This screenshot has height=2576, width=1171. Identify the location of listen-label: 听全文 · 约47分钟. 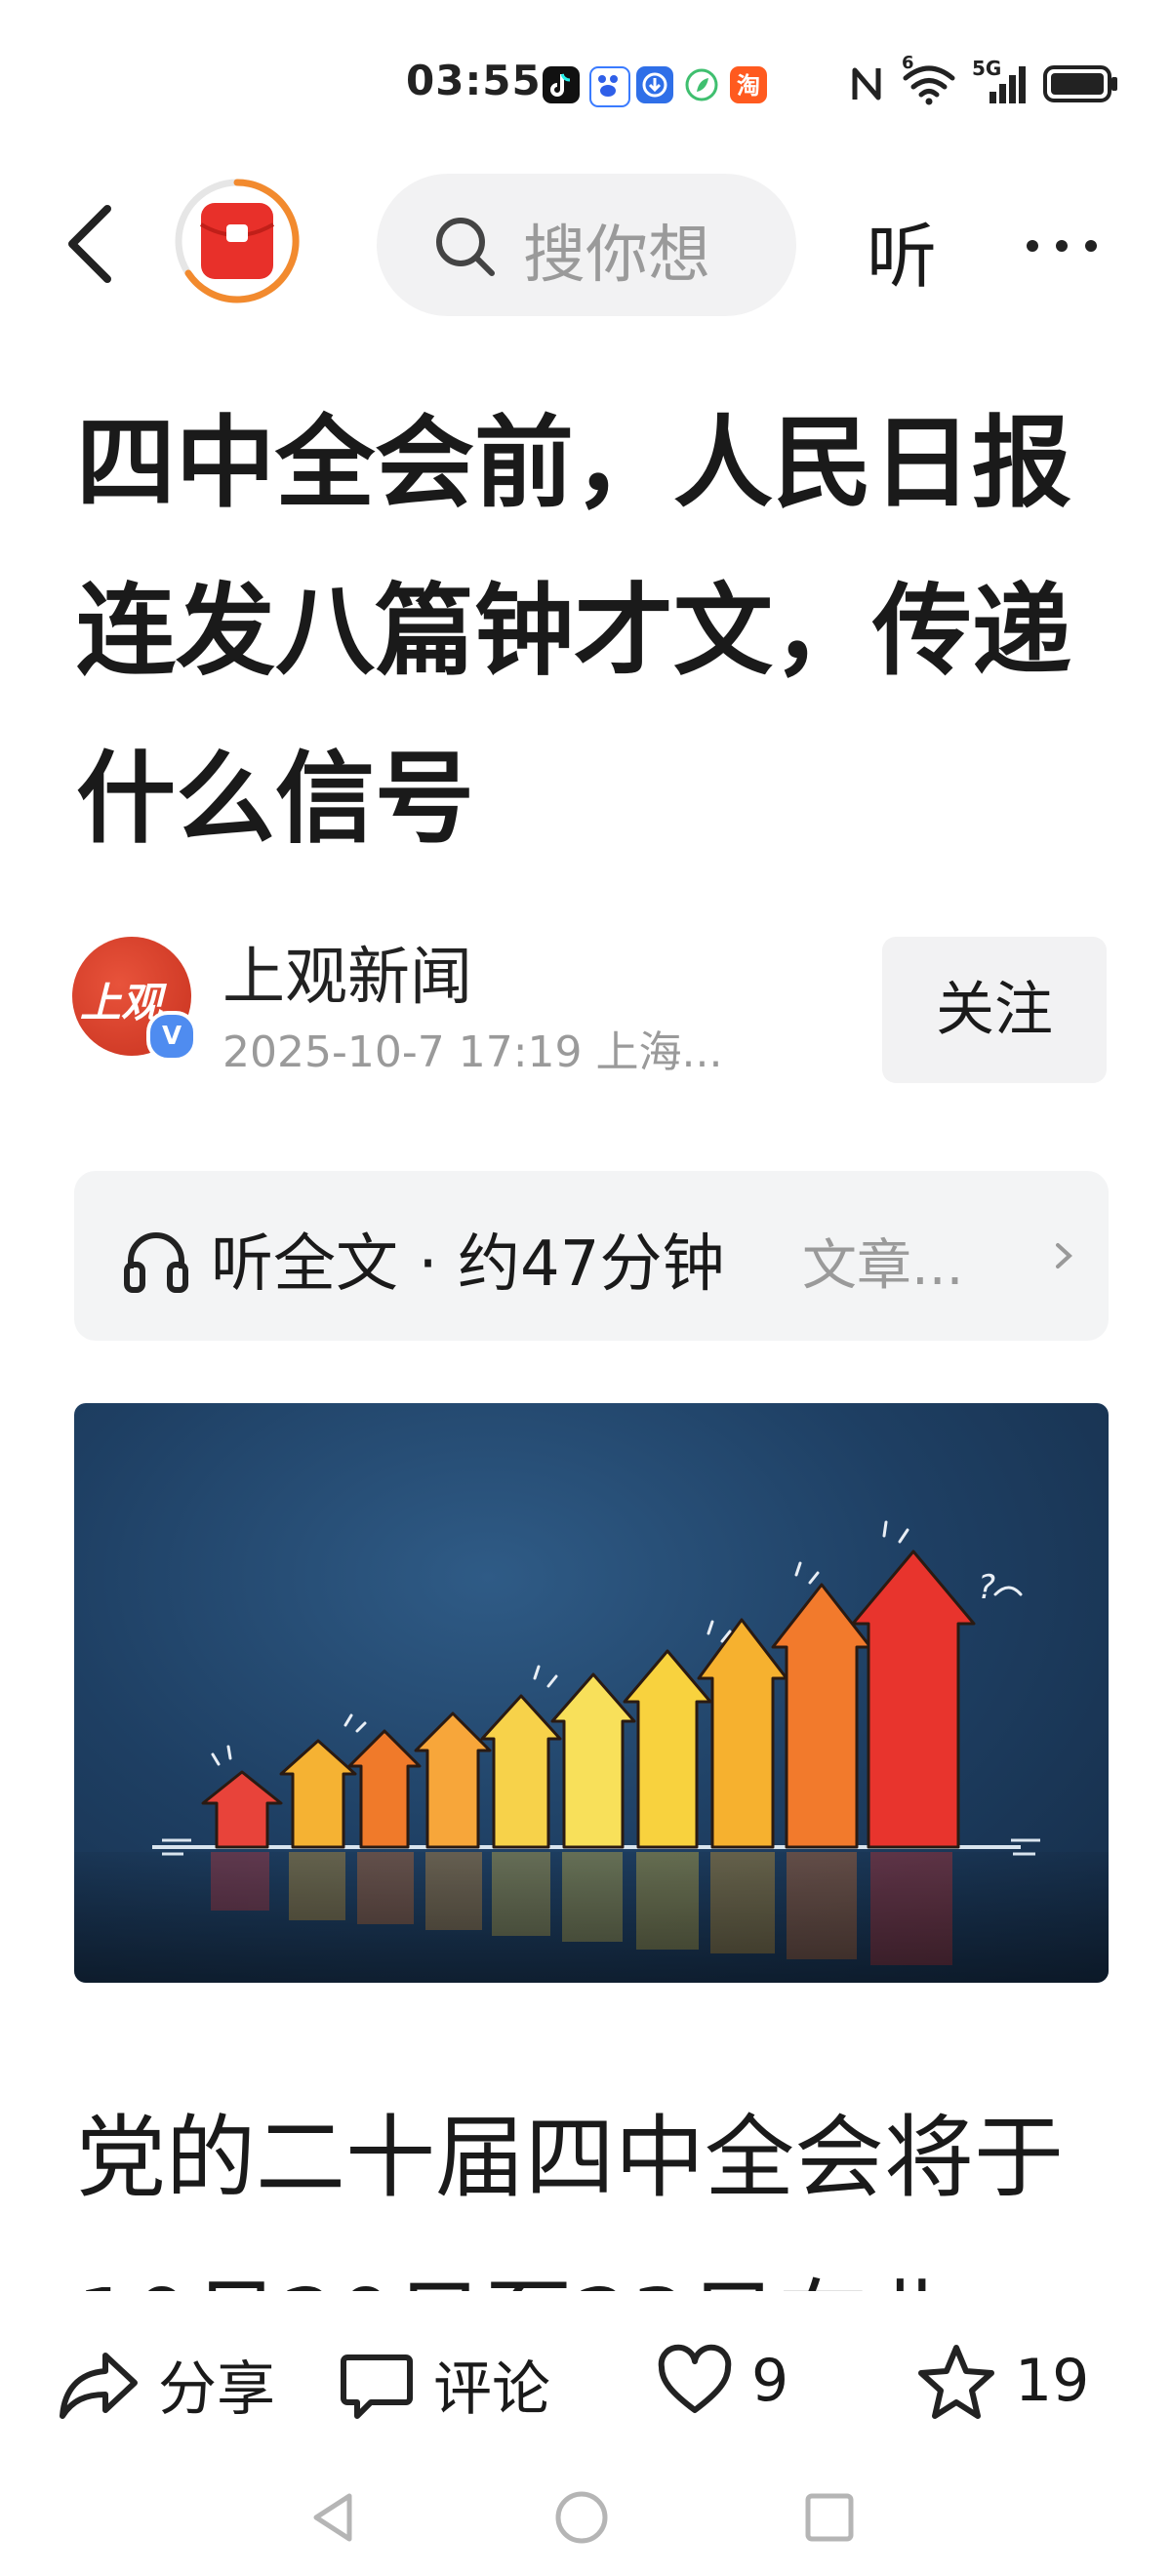
(468, 1264).